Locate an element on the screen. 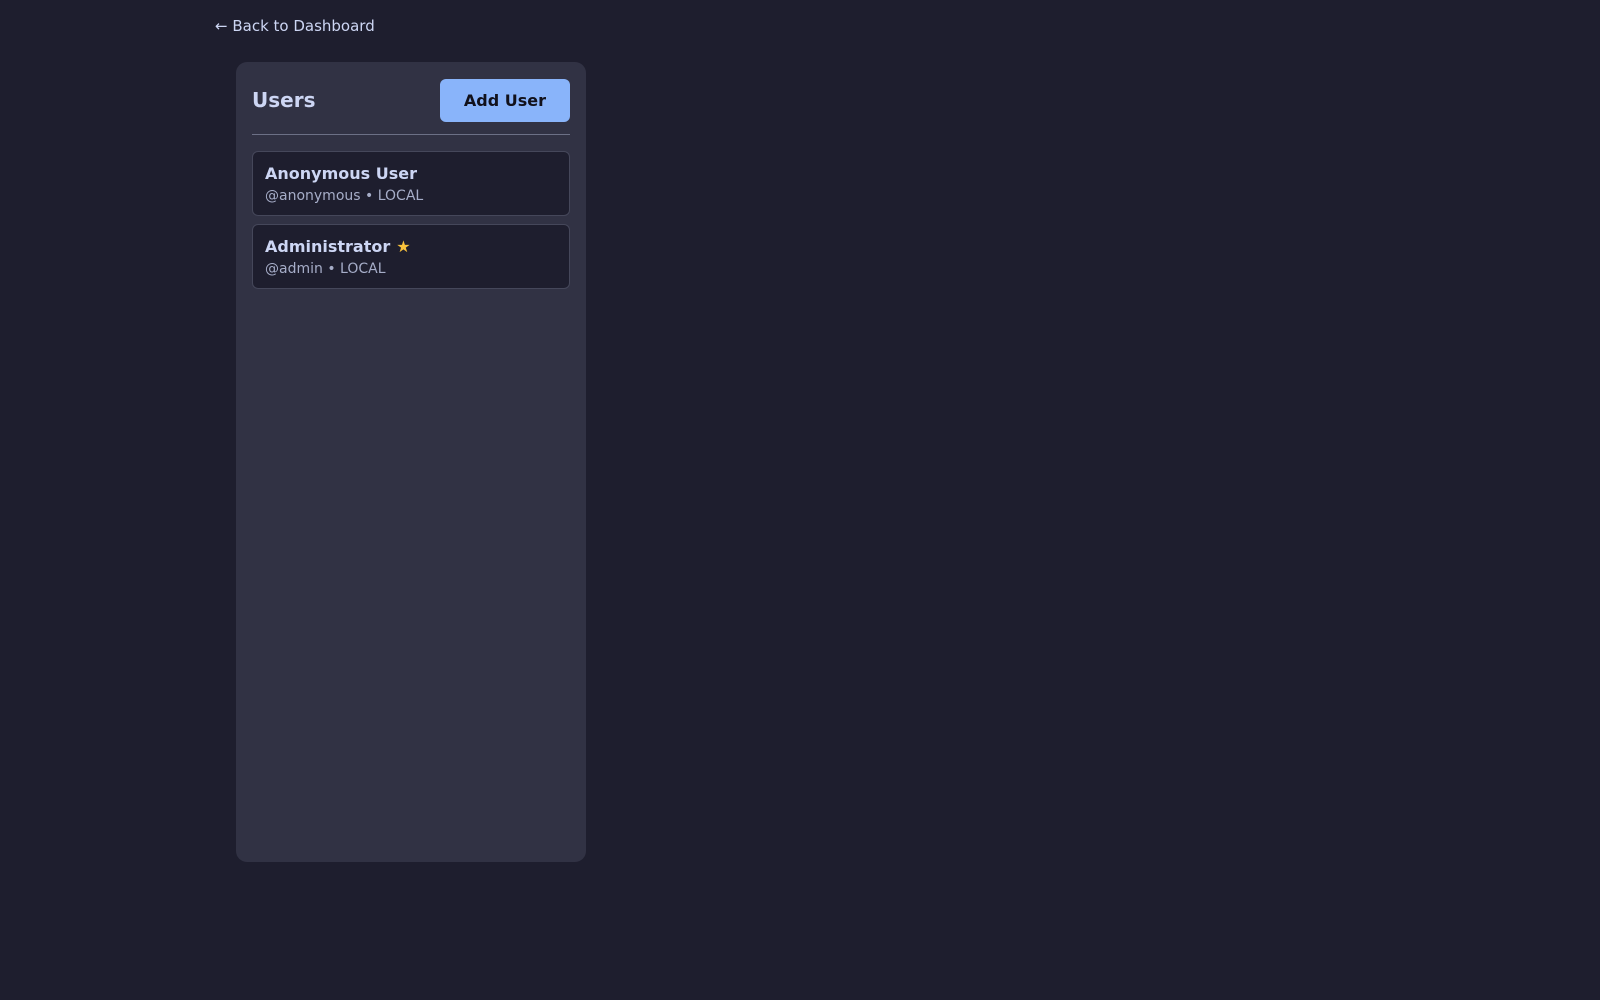 This screenshot has height=1000, width=1600. panel-header: Users Add User is located at coordinates (411, 106).